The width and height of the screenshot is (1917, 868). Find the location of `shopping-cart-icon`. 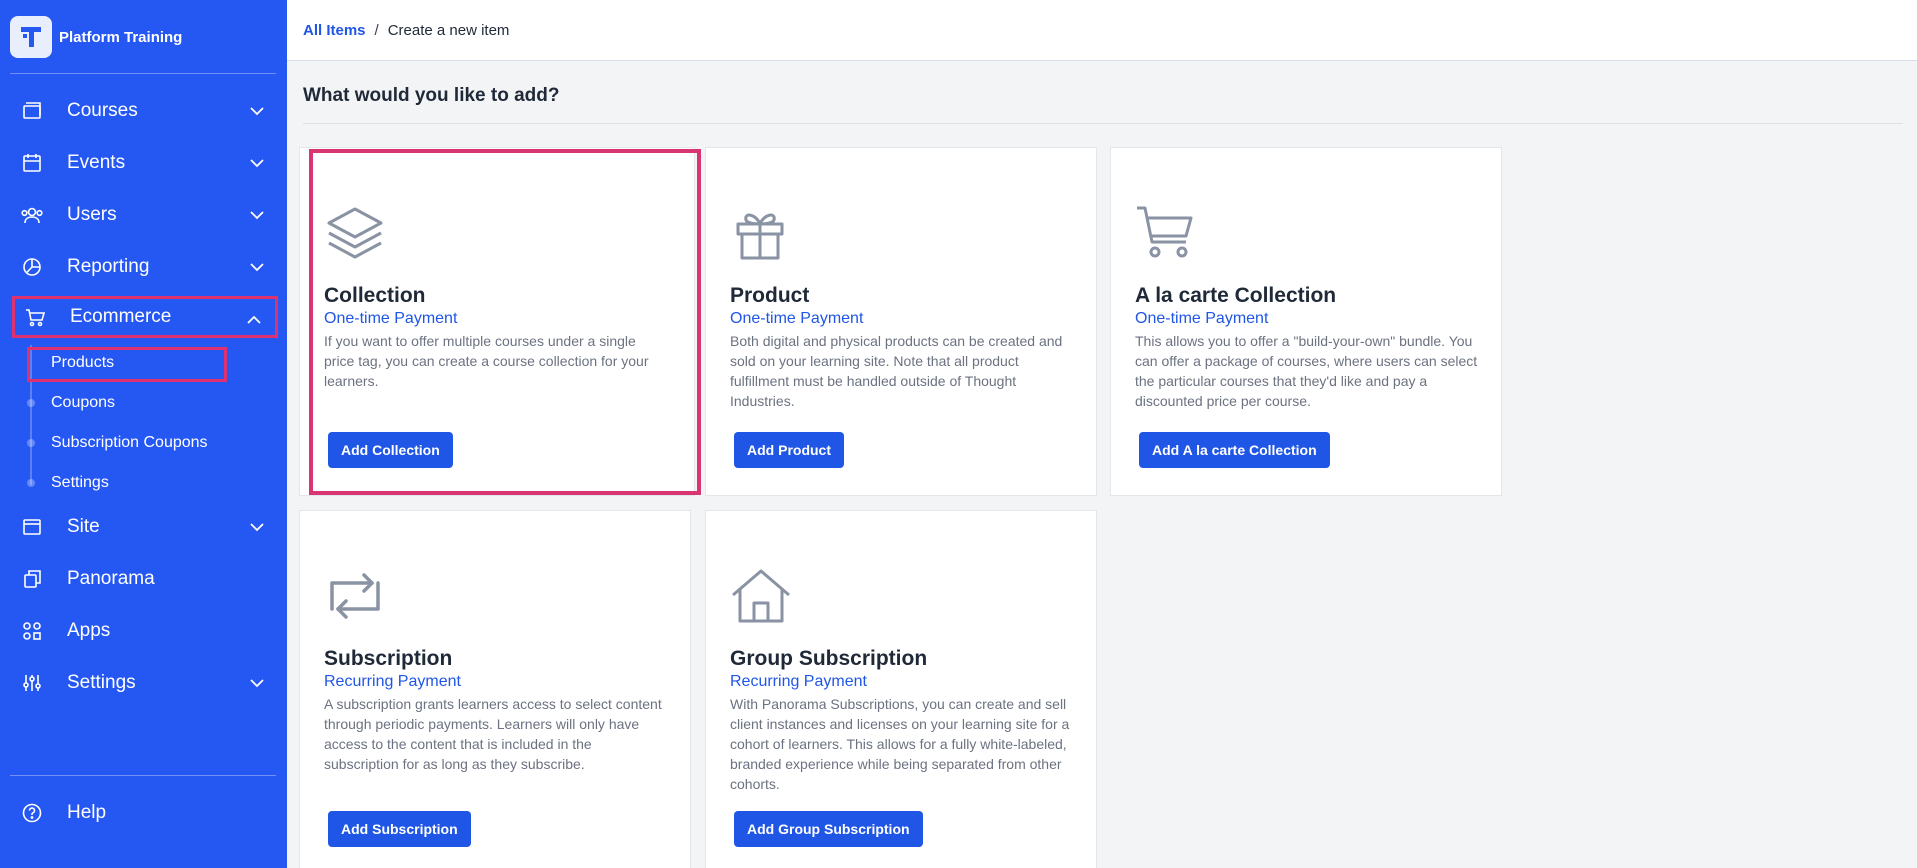

shopping-cart-icon is located at coordinates (1165, 232).